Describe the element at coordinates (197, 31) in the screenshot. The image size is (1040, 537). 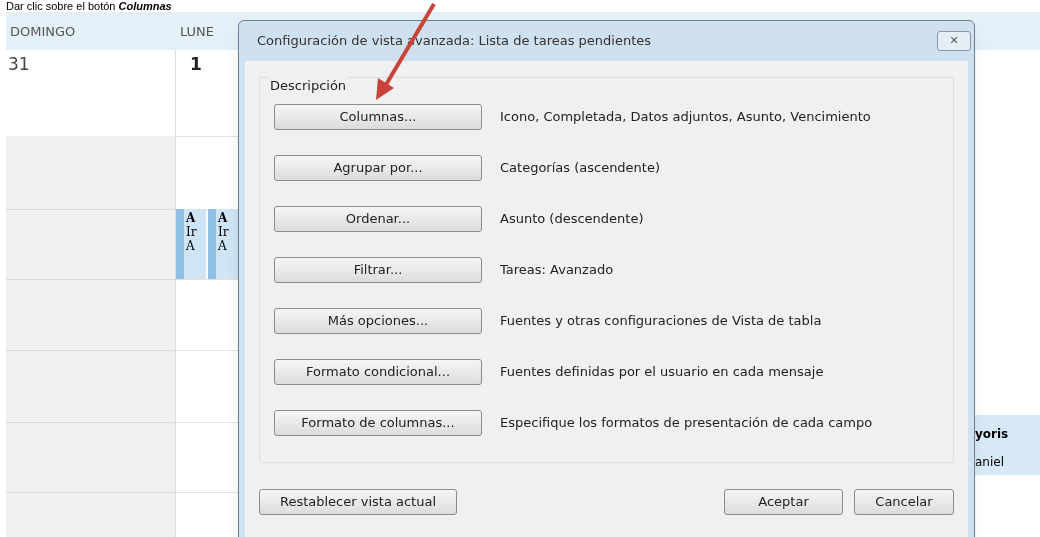
I see `day-label: LUNE` at that location.